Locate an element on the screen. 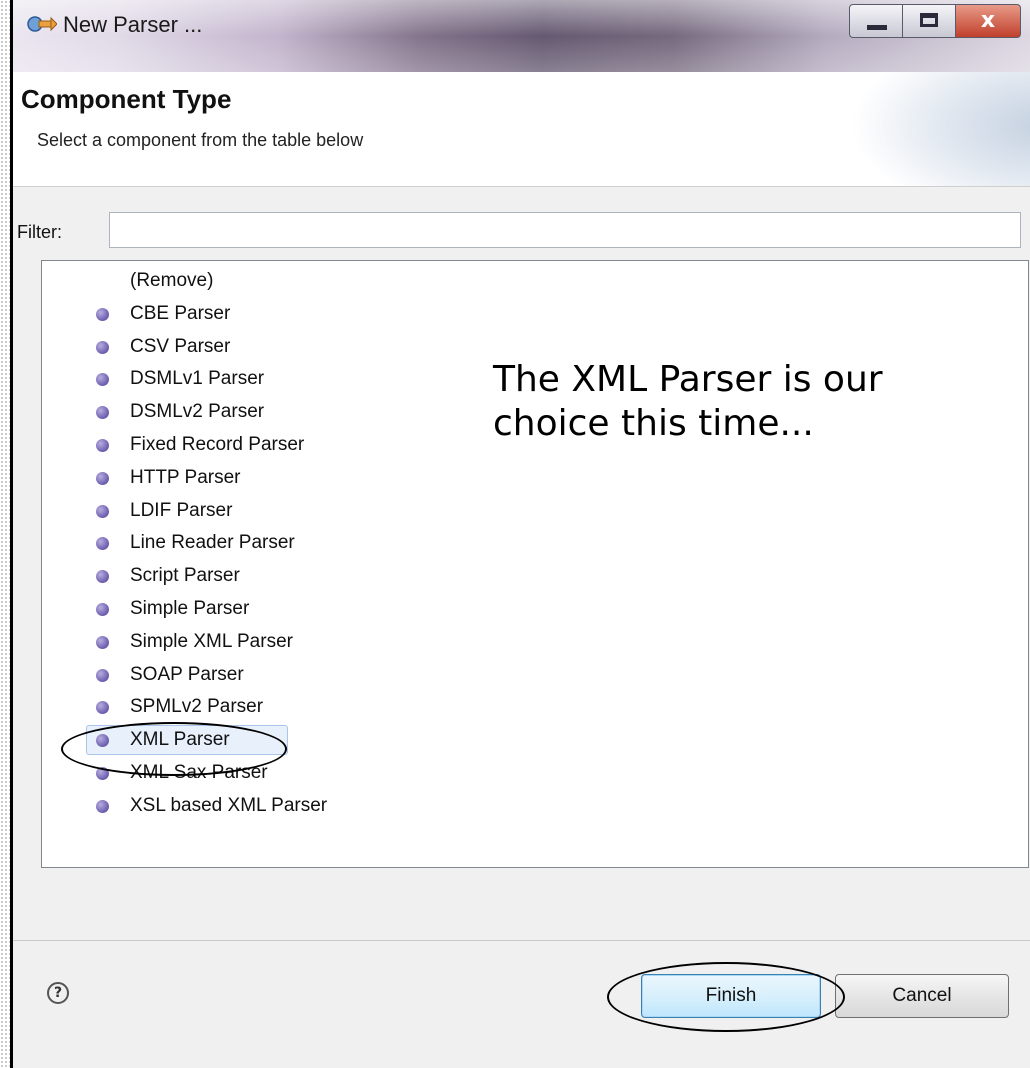 This screenshot has height=1068, width=1030. list-item-label: XML Sax Parser is located at coordinates (199, 772).